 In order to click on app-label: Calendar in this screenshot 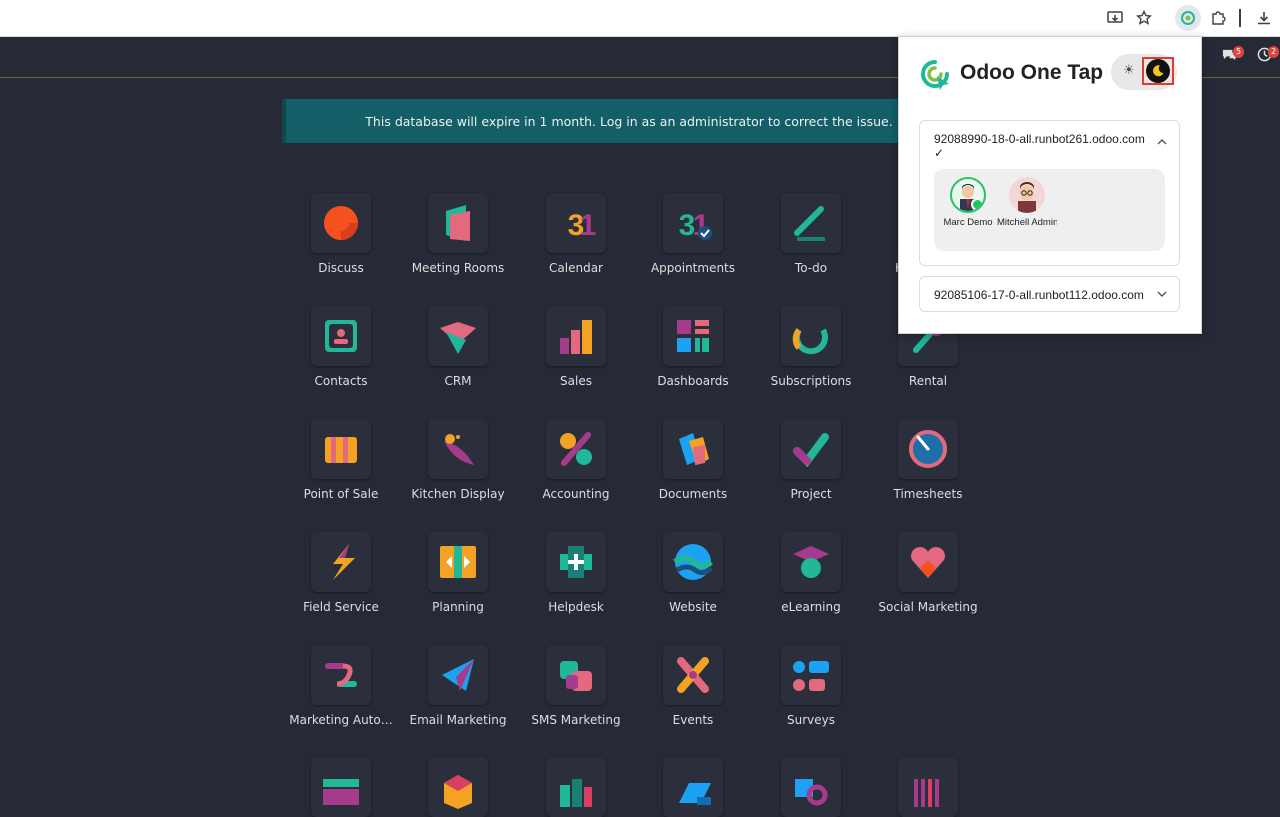, I will do `click(576, 268)`.